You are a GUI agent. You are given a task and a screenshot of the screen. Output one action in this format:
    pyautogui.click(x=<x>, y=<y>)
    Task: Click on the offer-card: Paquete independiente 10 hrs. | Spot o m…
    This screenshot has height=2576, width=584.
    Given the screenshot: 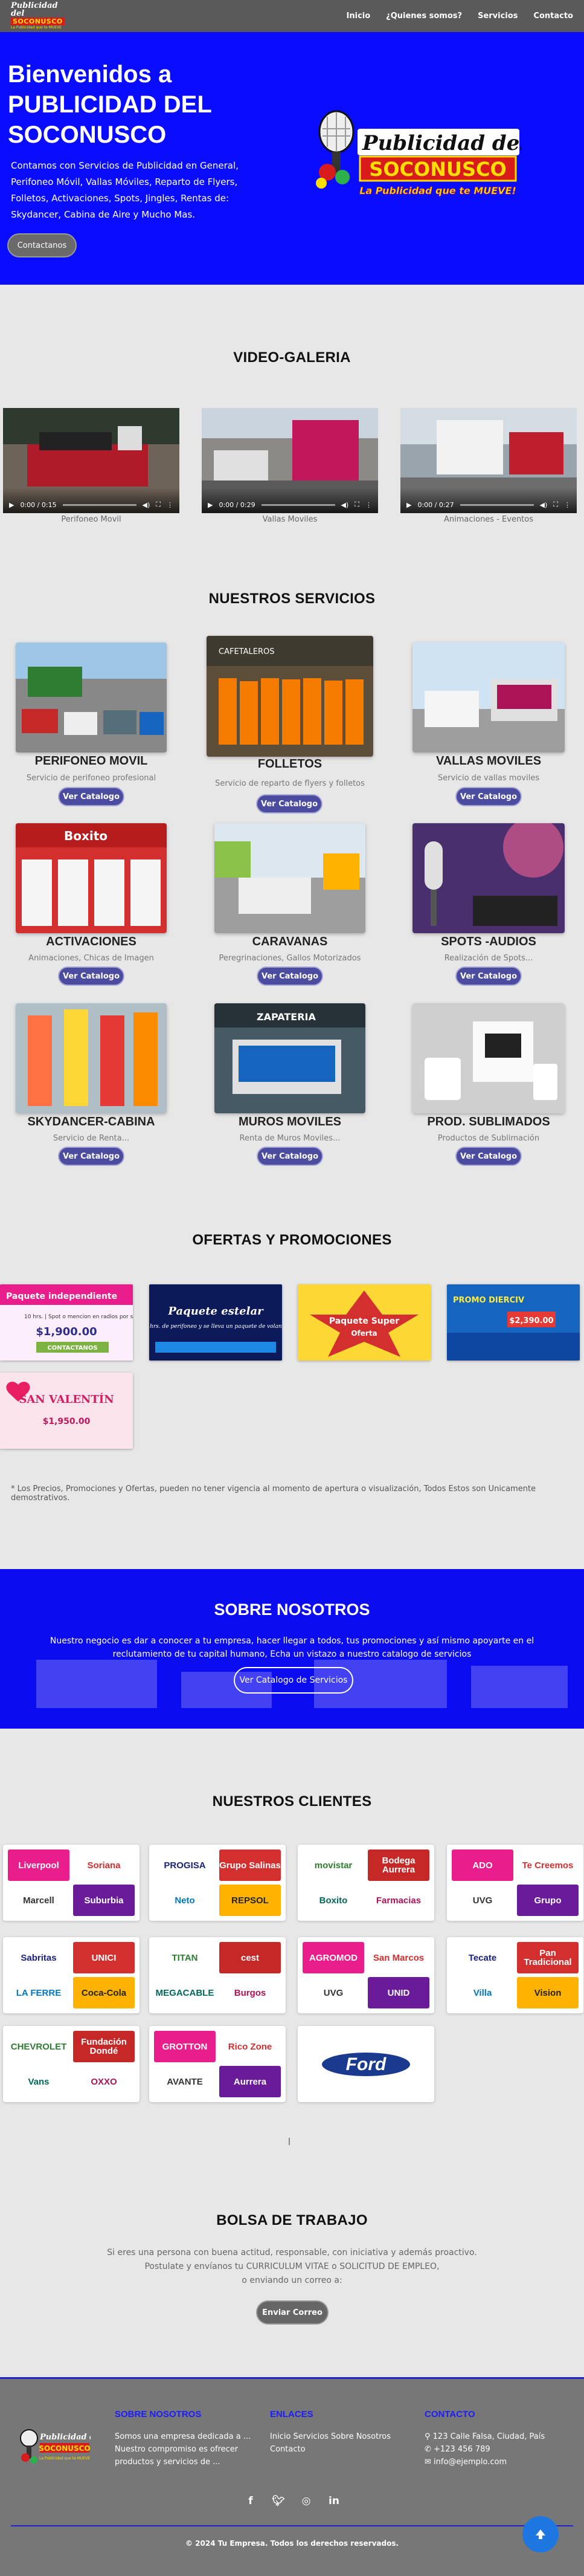 What is the action you would take?
    pyautogui.click(x=66, y=1322)
    